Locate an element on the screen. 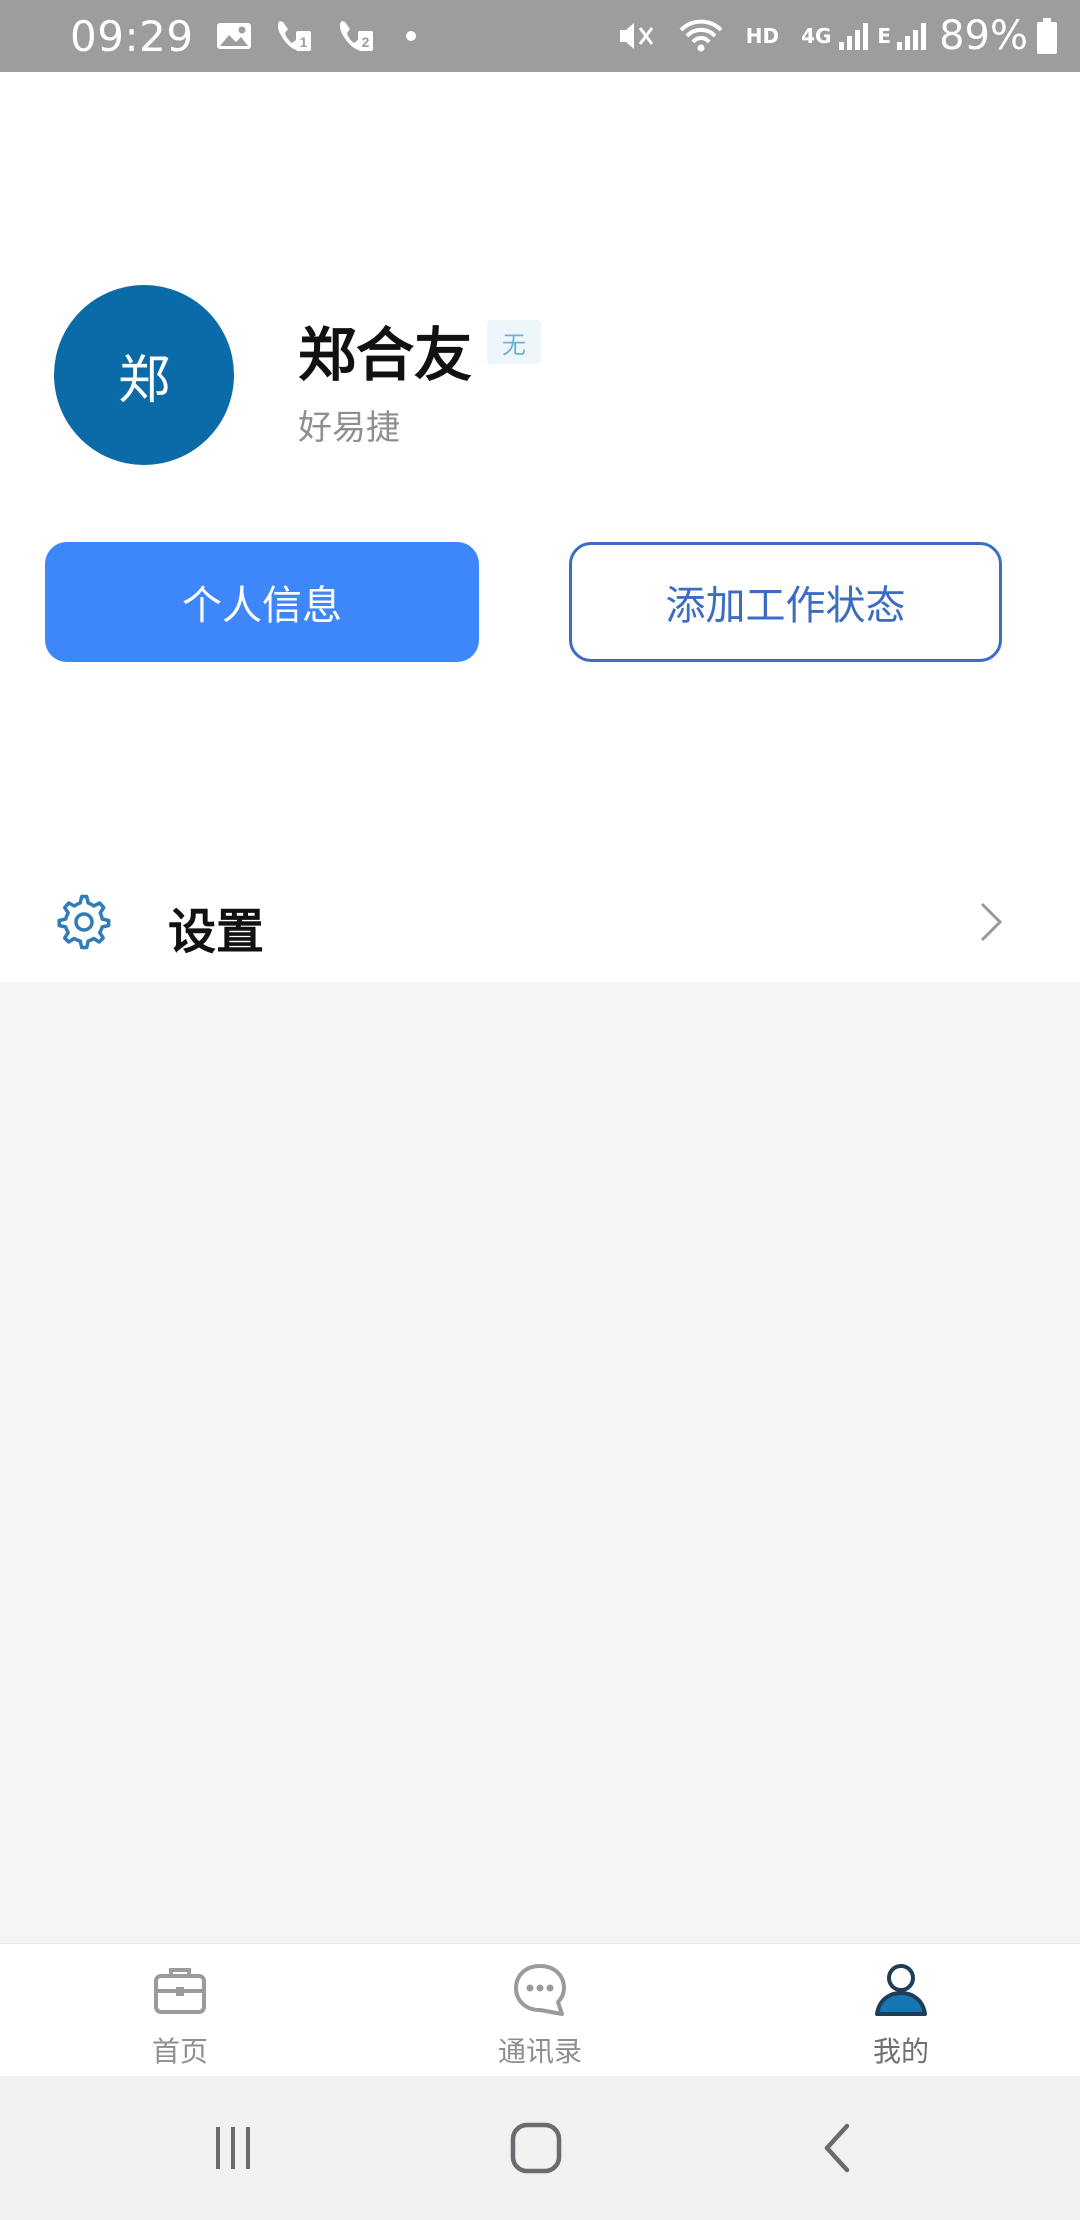  battery-percent: 89% is located at coordinates (983, 36).